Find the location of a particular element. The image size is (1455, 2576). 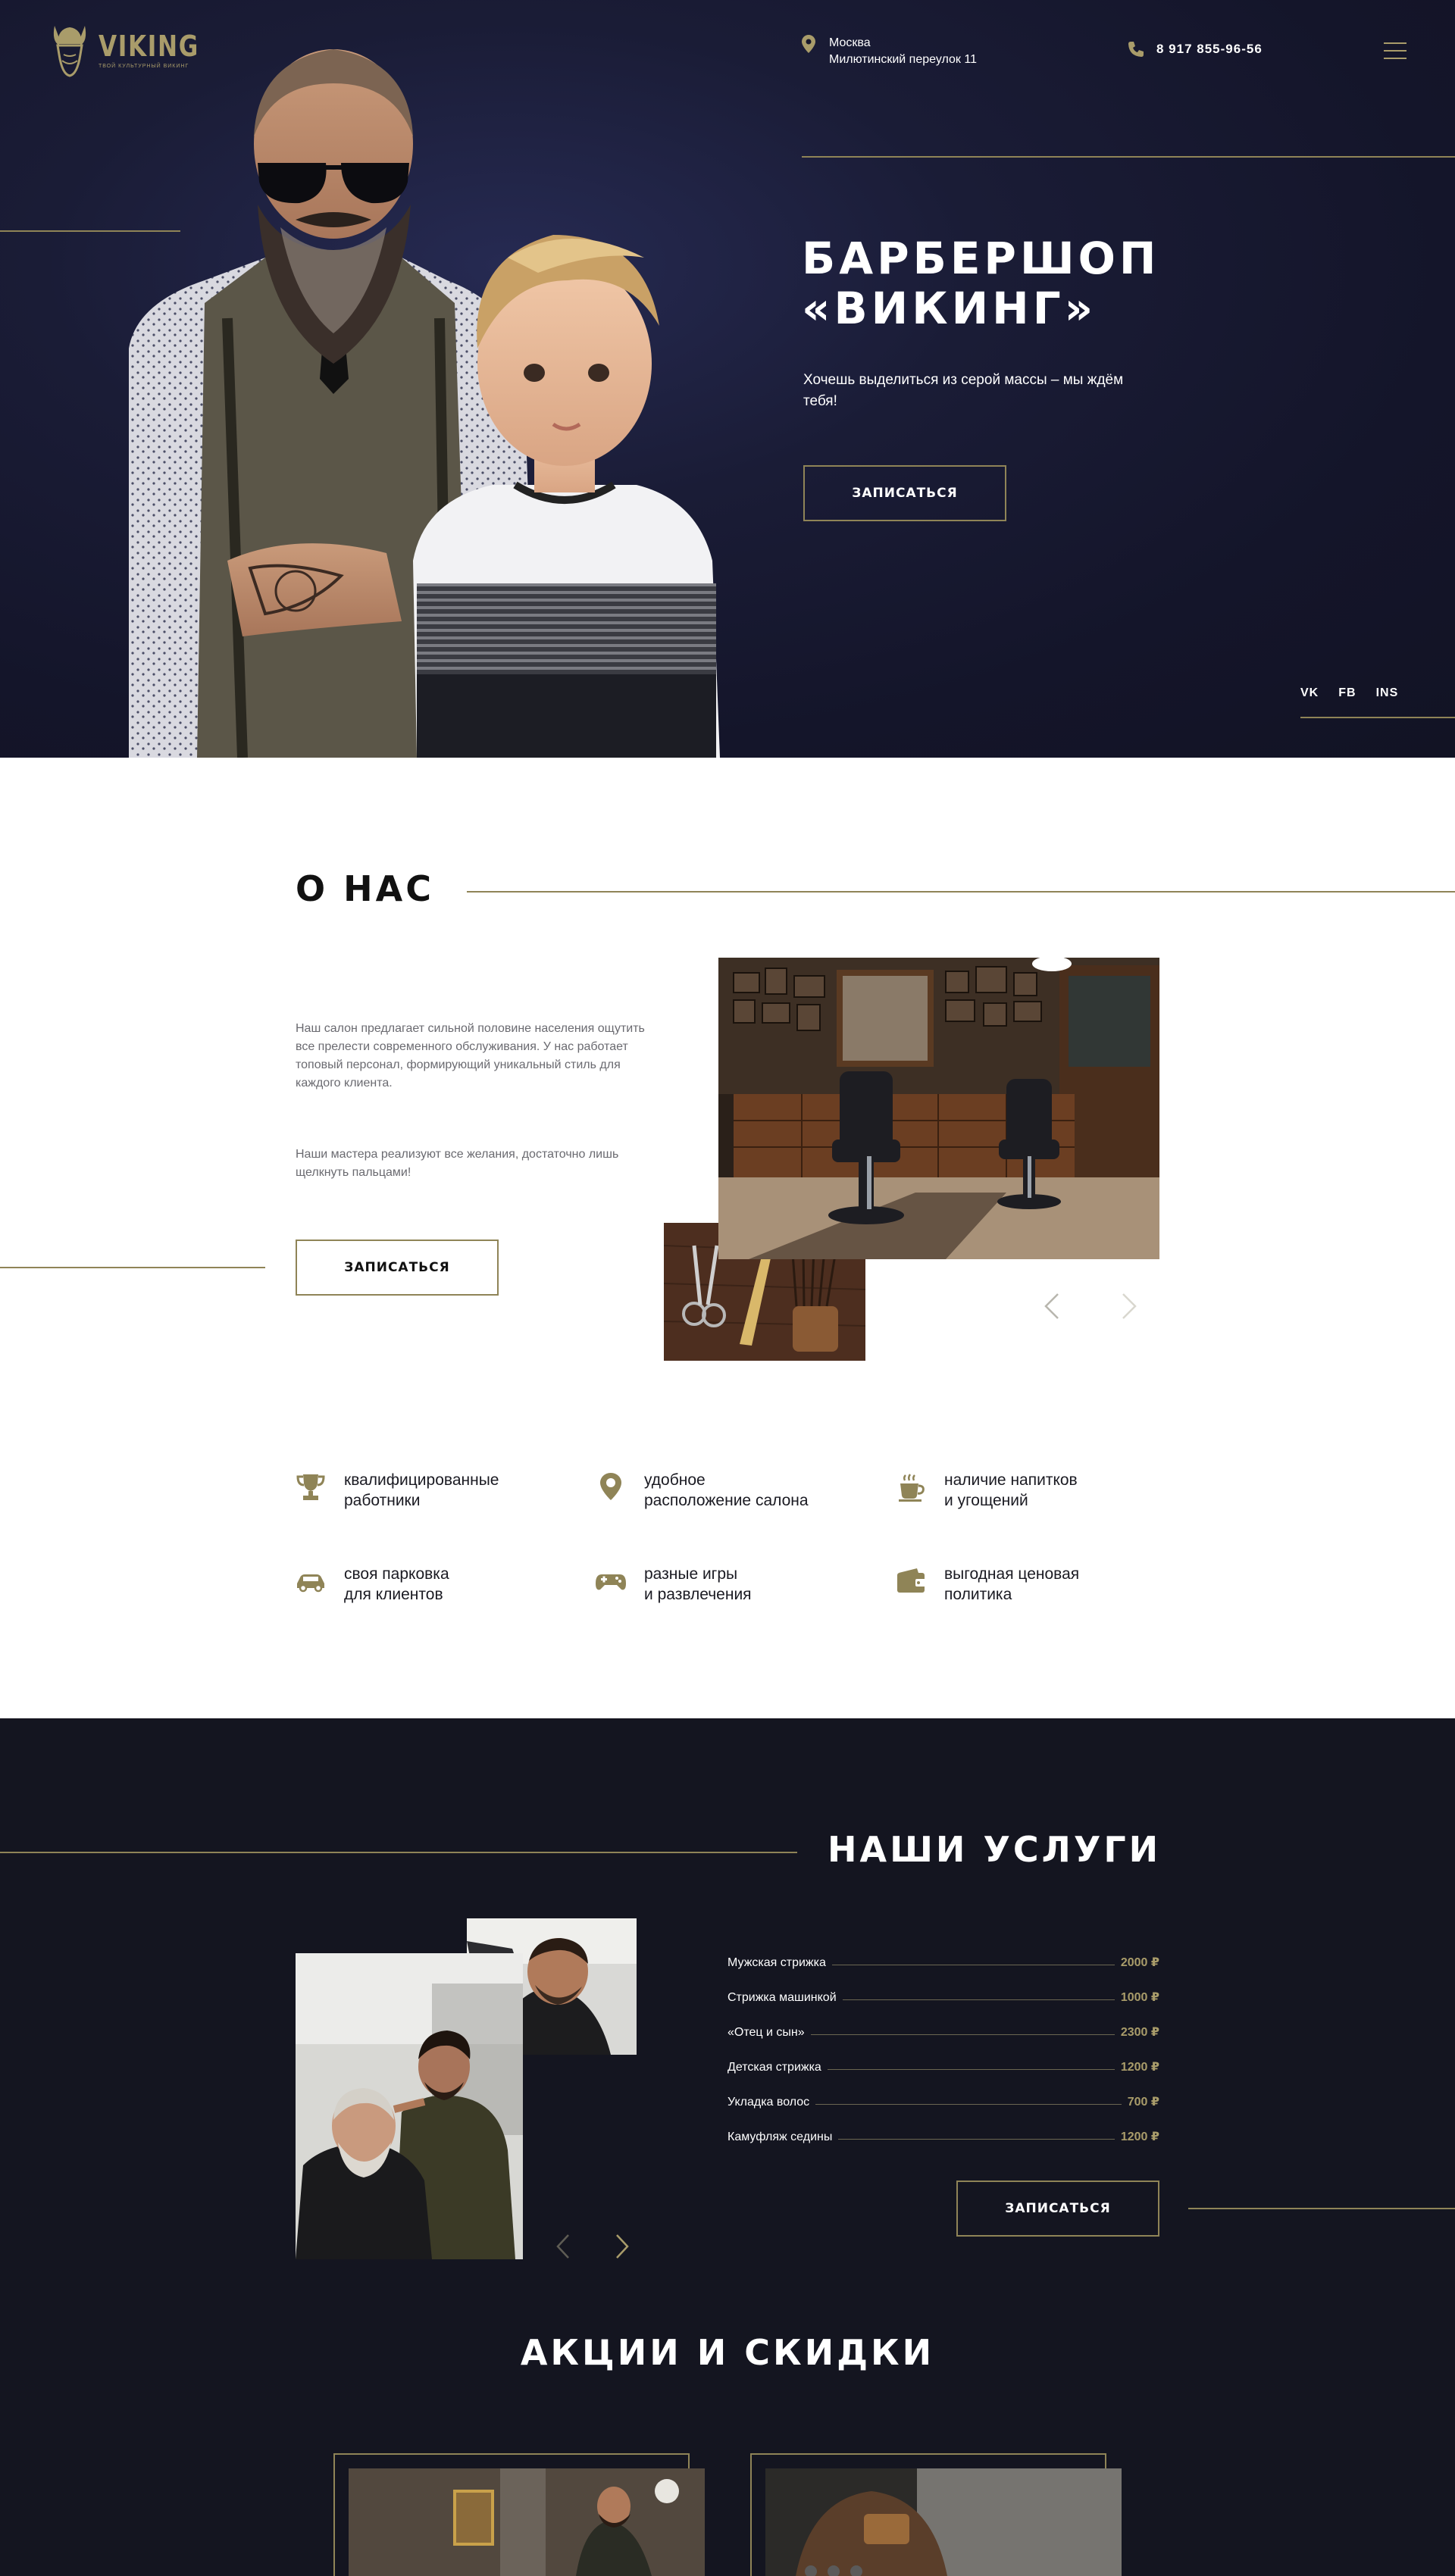

about-slider-next-arrow-icon is located at coordinates (1129, 1306).